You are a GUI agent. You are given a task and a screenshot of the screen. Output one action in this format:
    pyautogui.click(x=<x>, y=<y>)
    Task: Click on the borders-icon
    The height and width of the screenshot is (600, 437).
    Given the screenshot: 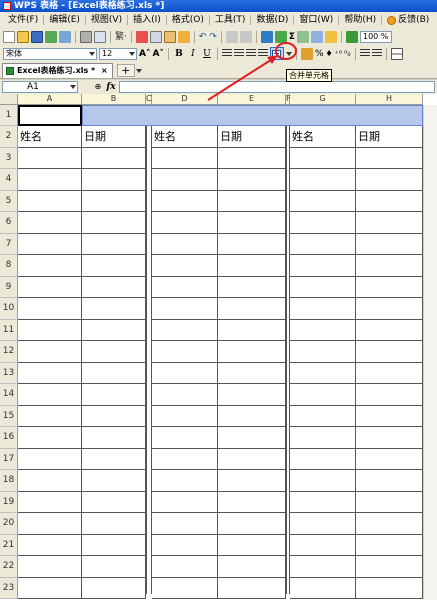 What is the action you would take?
    pyautogui.click(x=396, y=53)
    